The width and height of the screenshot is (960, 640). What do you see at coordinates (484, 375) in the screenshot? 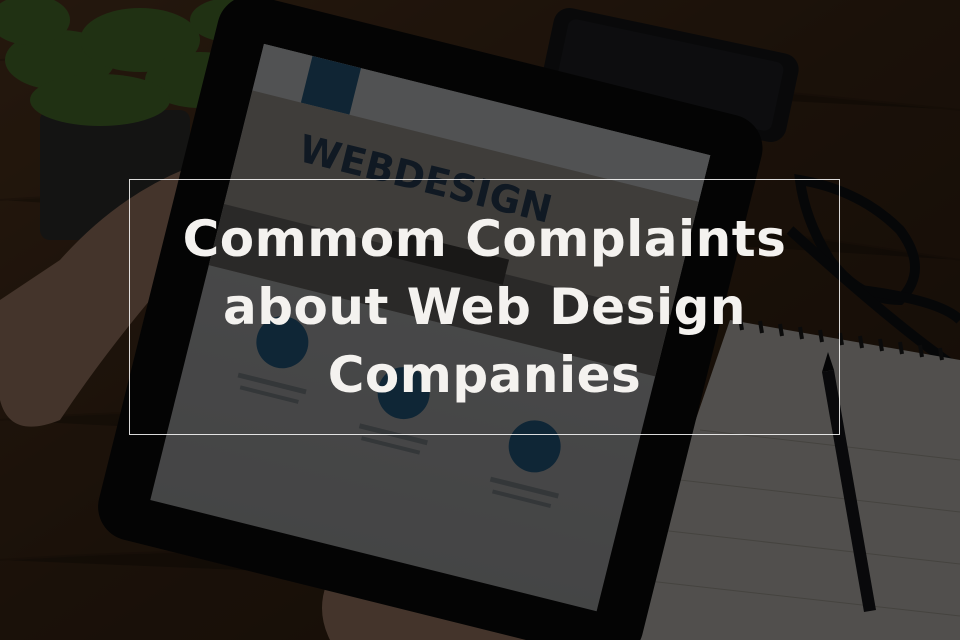
I see `banner-title-line-3: Companies` at bounding box center [484, 375].